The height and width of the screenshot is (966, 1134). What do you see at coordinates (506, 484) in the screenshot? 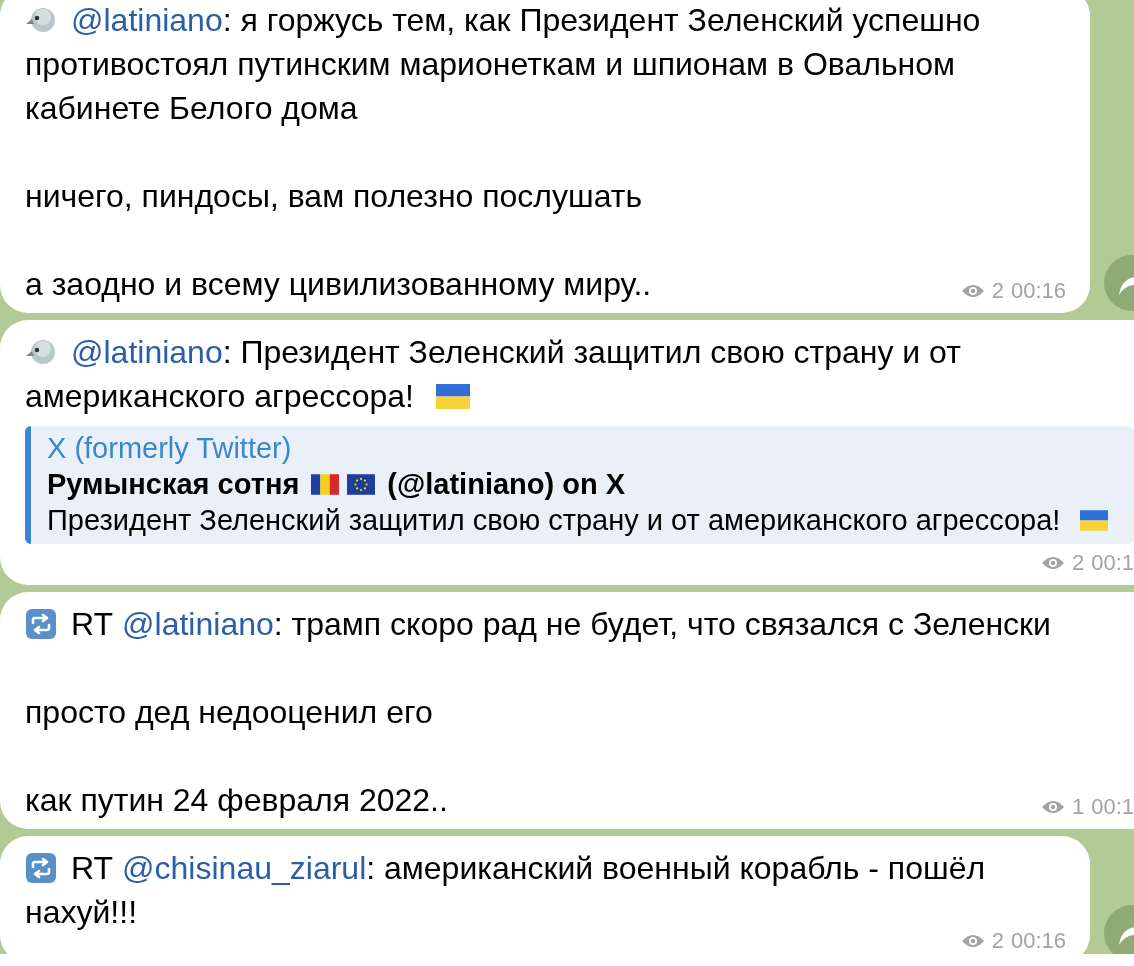
I see `preview-title: (@latiniano) on X` at bounding box center [506, 484].